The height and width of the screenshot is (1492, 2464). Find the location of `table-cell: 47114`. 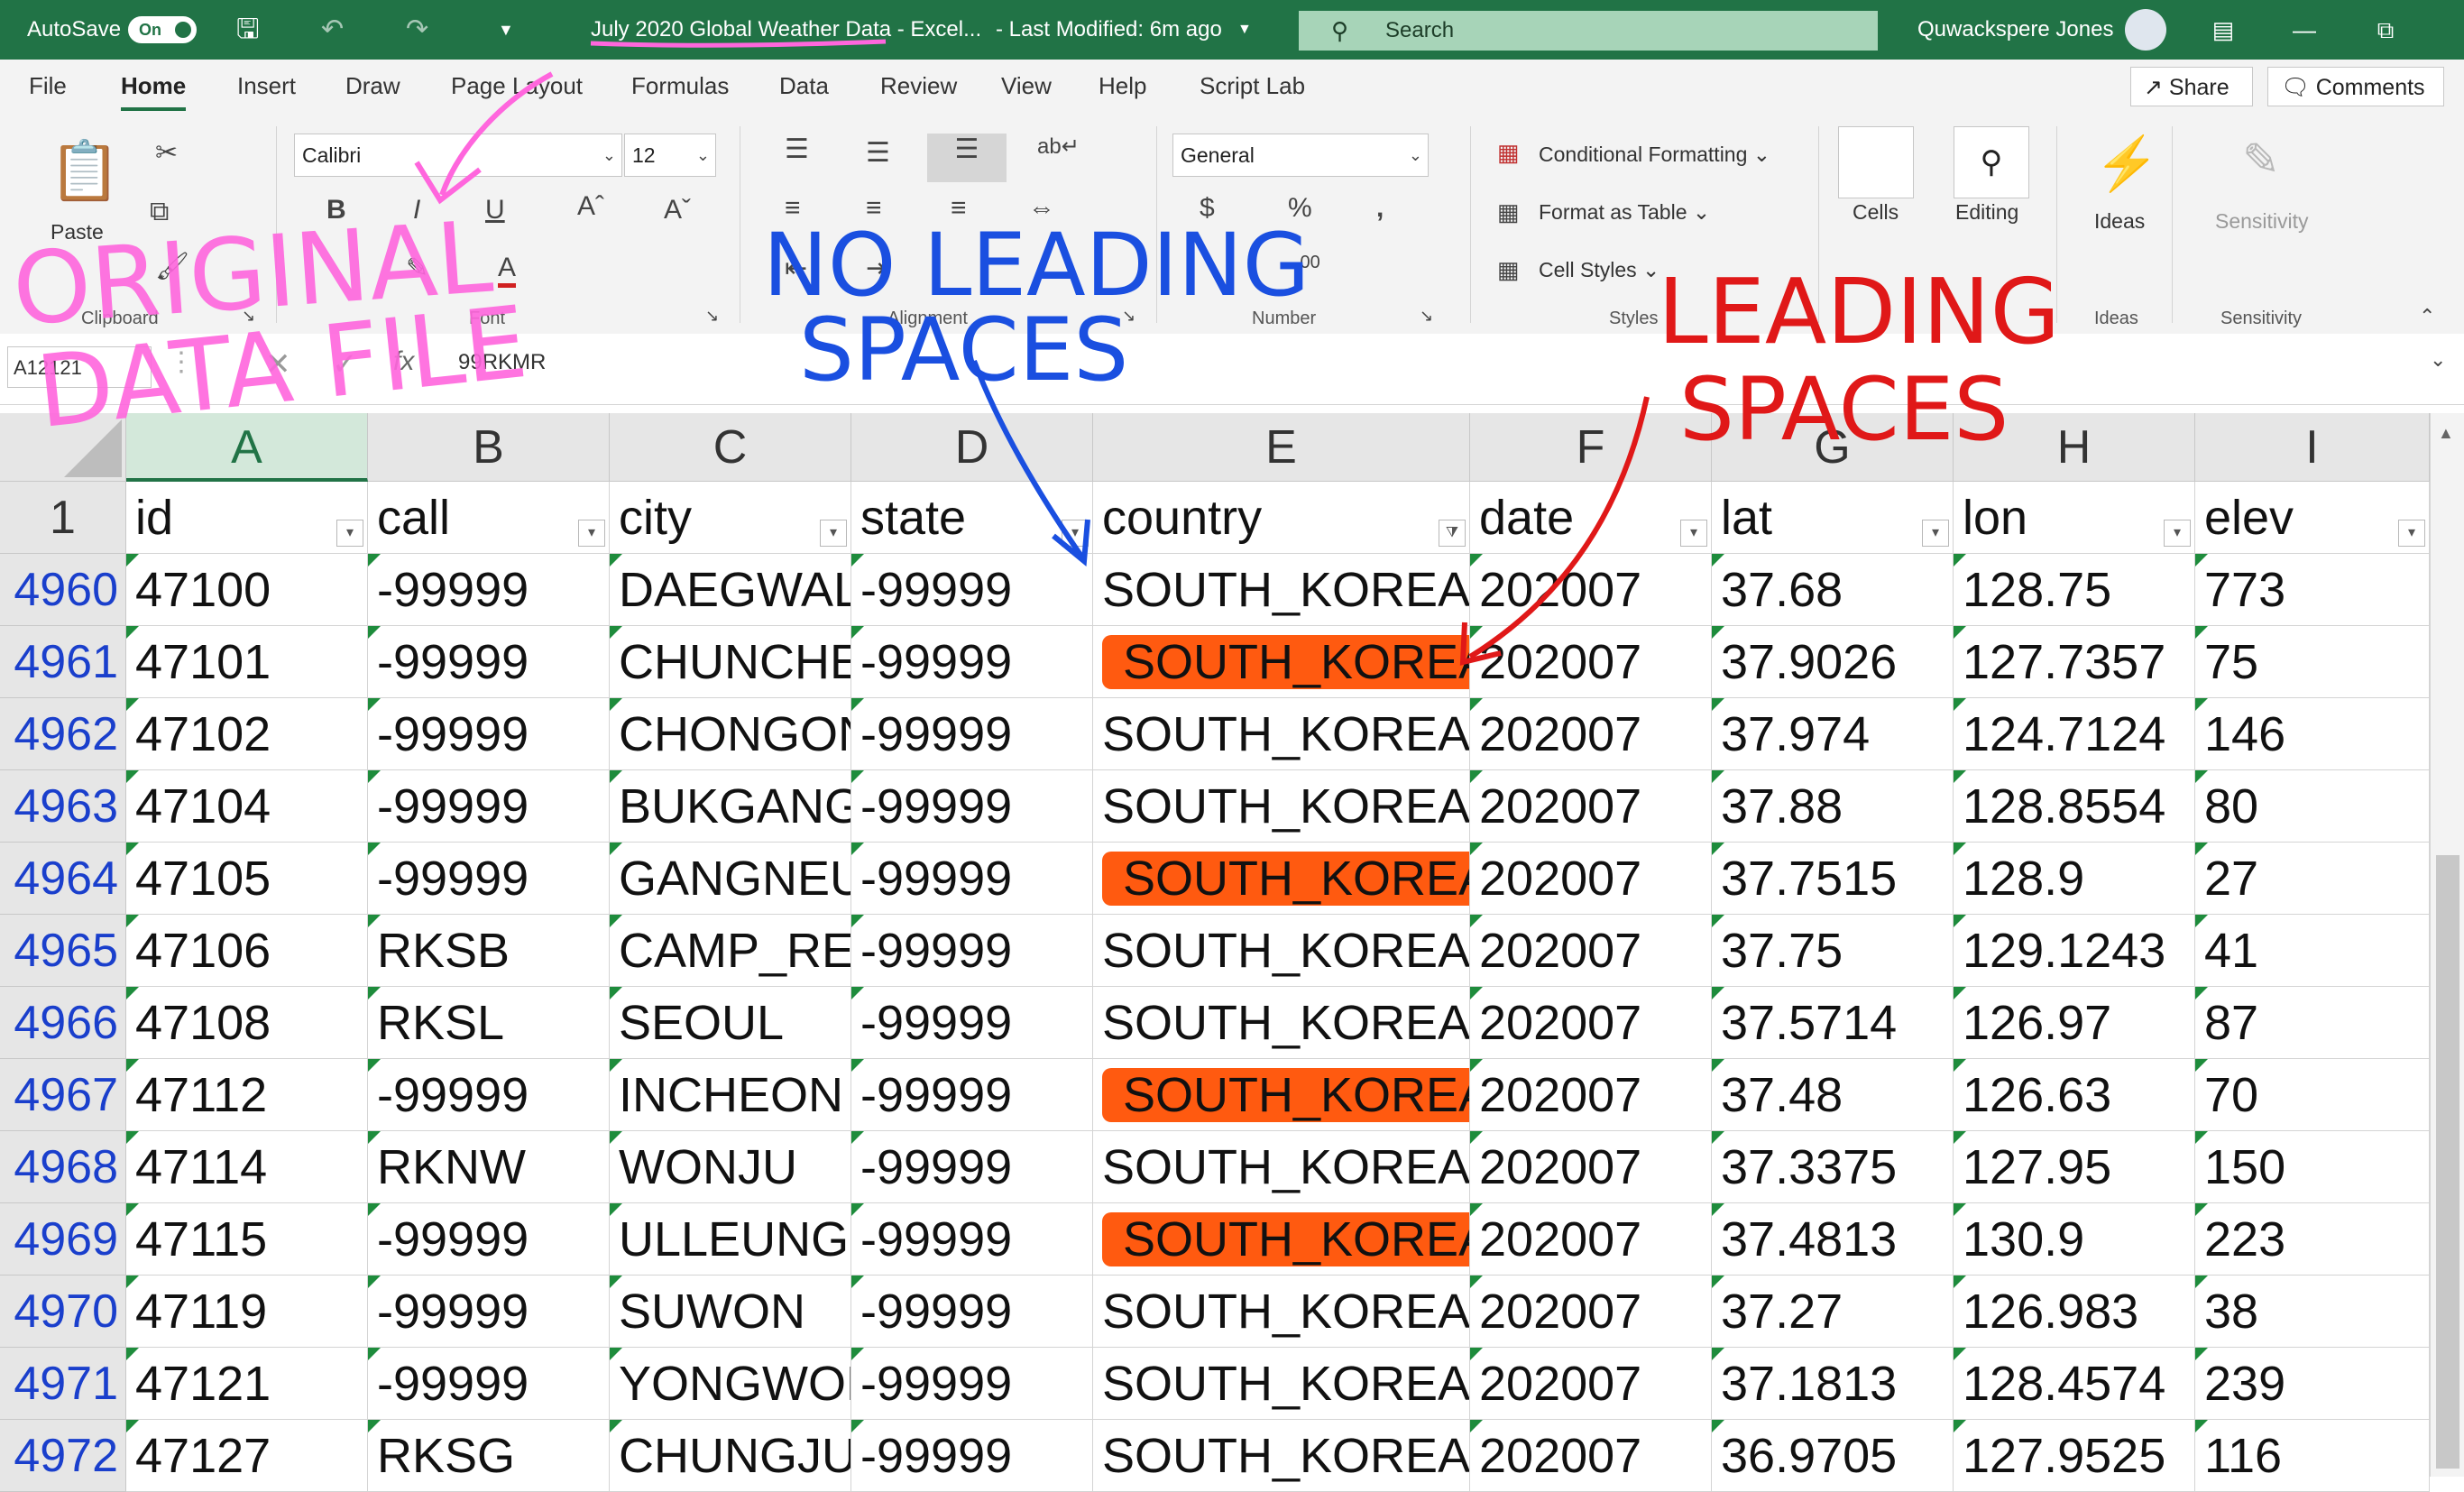

table-cell: 47114 is located at coordinates (247, 1167).